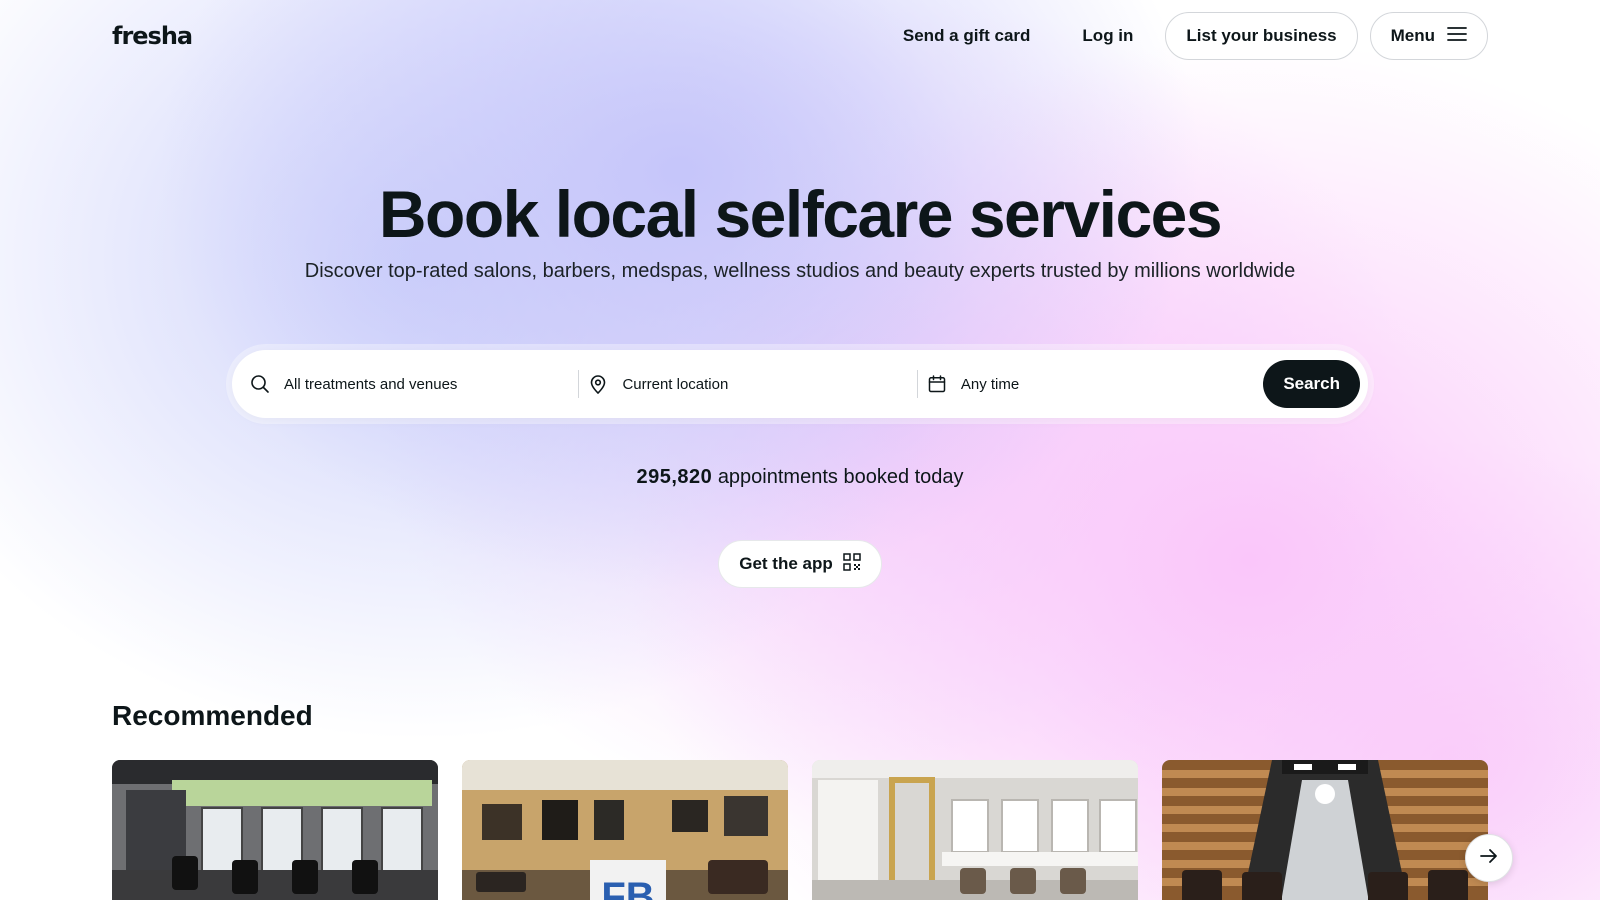  I want to click on log-in-link: Log in, so click(1107, 36).